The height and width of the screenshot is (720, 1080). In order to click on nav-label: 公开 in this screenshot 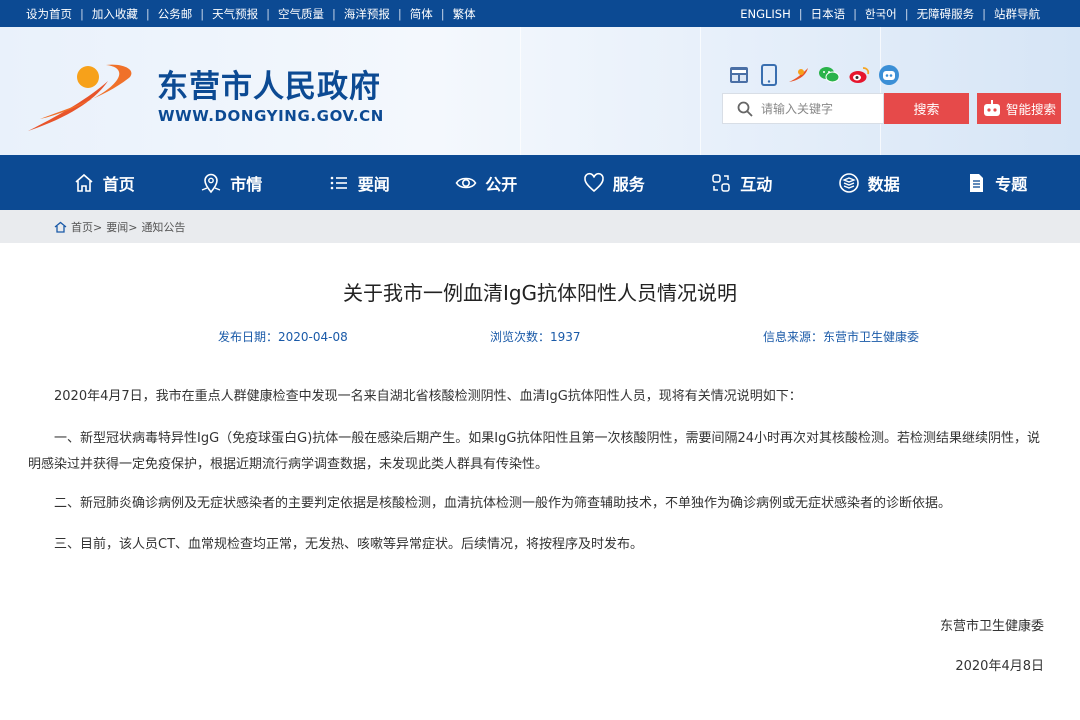, I will do `click(501, 184)`.